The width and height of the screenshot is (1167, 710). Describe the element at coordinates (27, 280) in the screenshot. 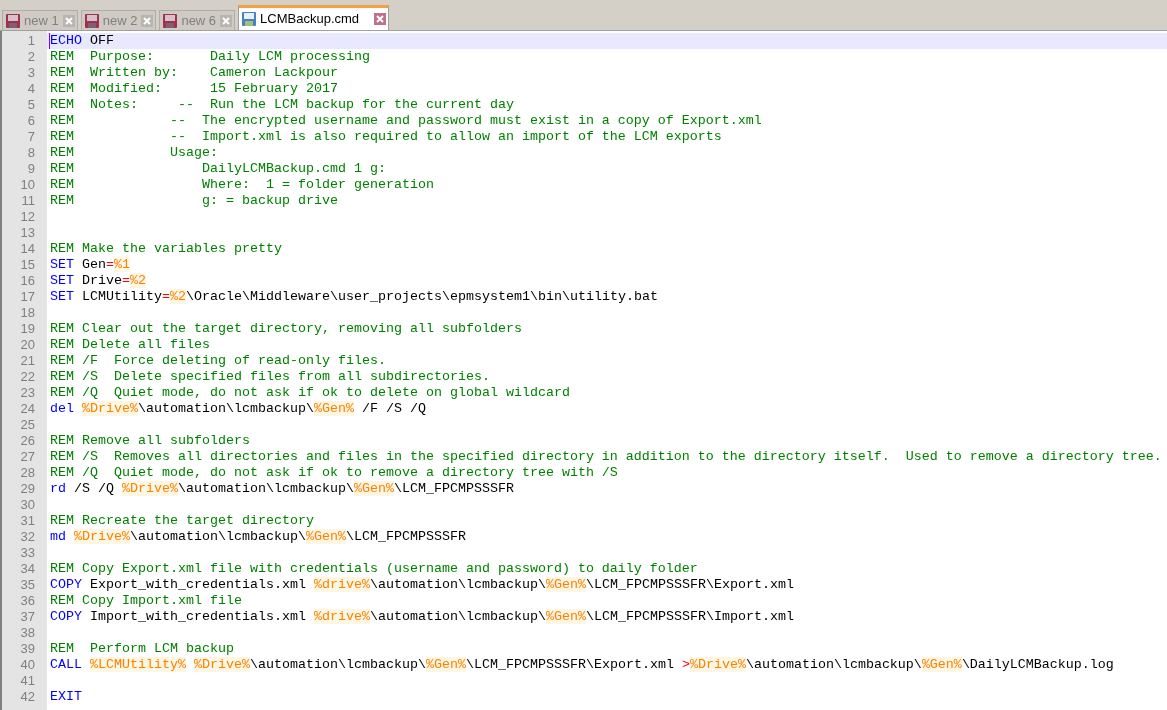

I see `line-number: 16` at that location.